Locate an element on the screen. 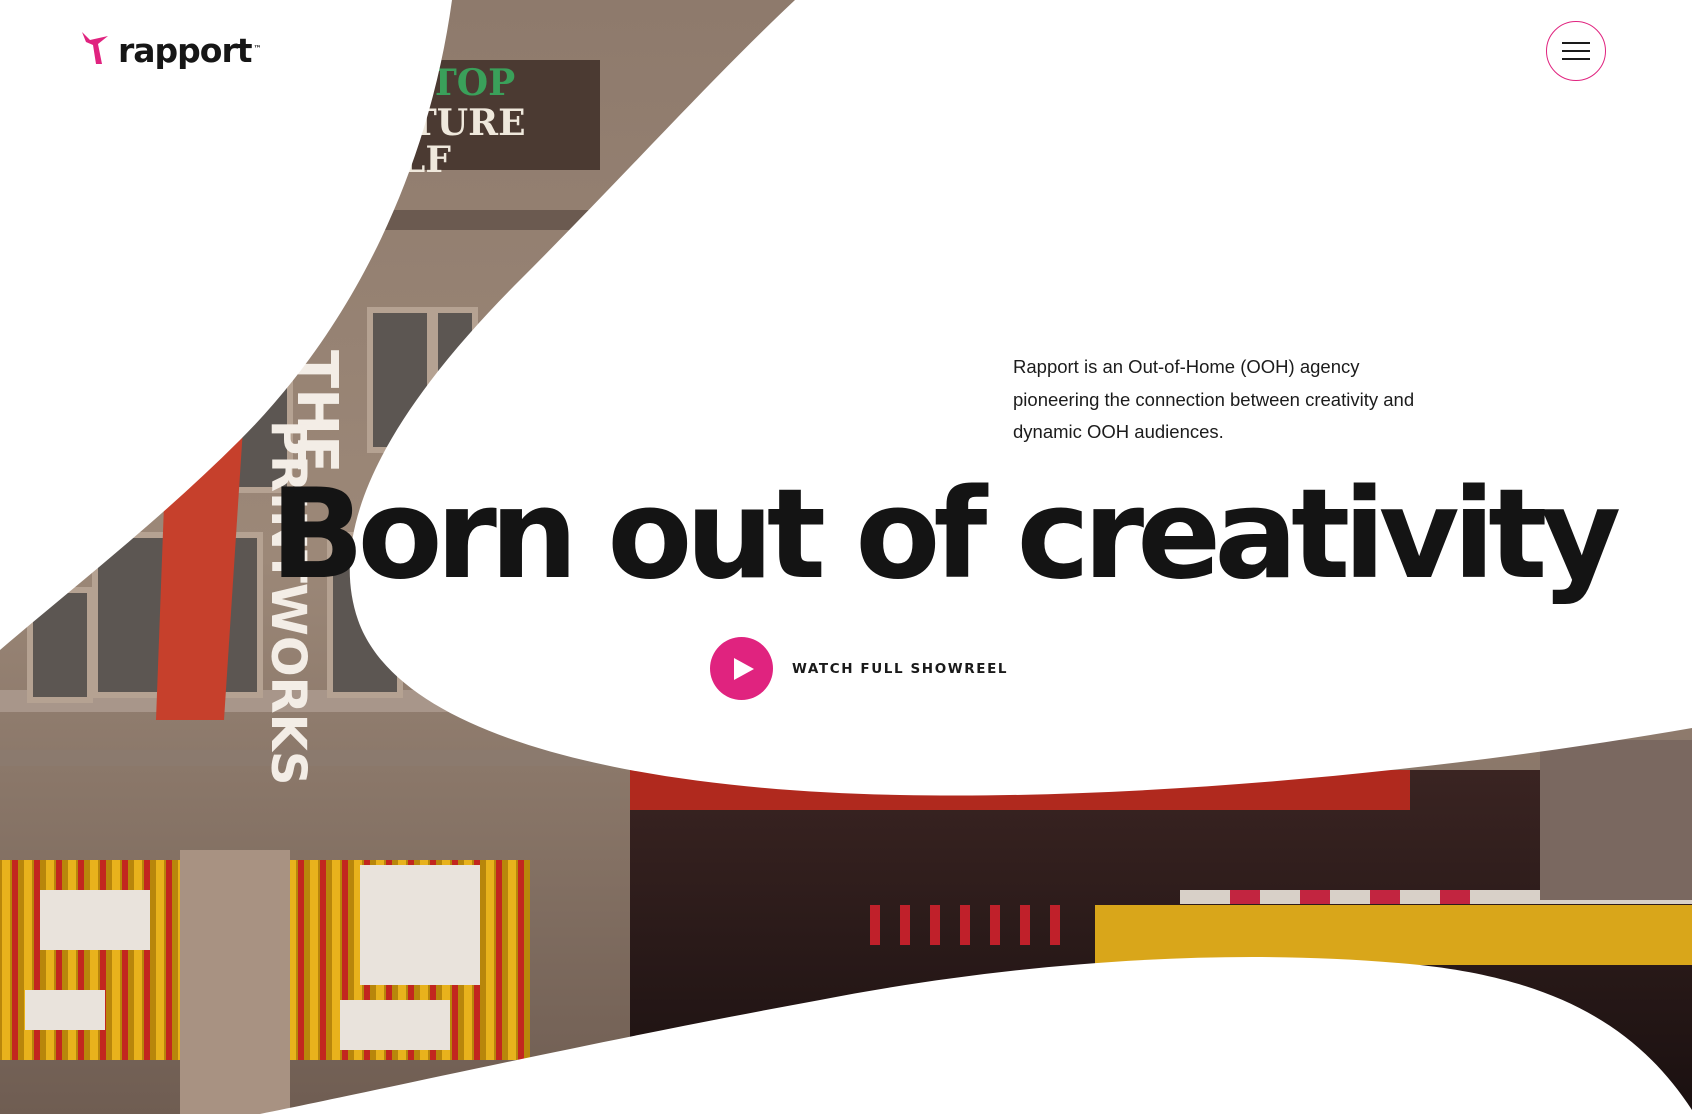  play-button is located at coordinates (741, 668).